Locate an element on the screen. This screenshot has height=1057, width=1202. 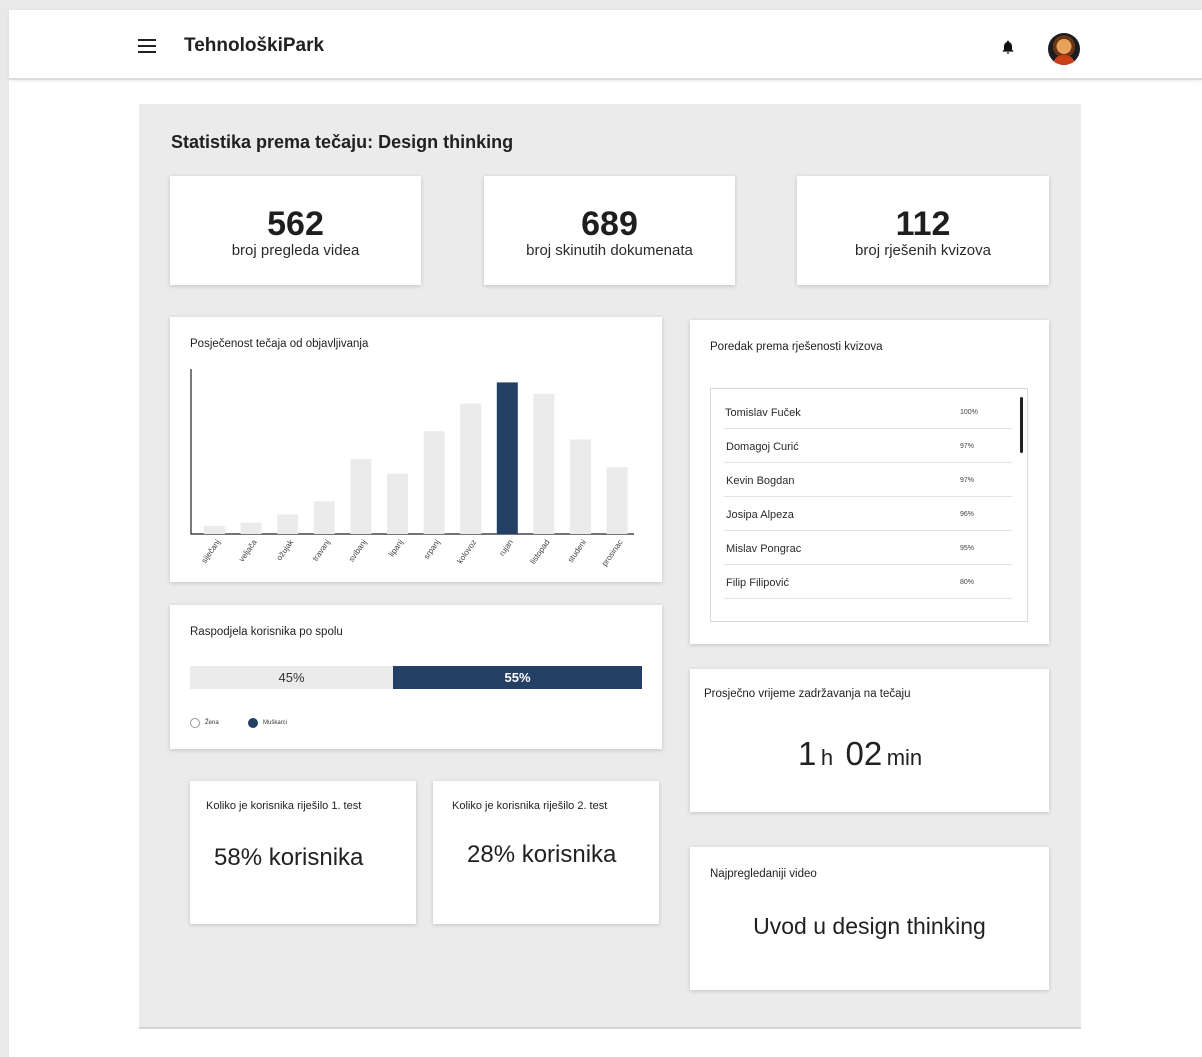
ranking-percent: 80% is located at coordinates (967, 582).